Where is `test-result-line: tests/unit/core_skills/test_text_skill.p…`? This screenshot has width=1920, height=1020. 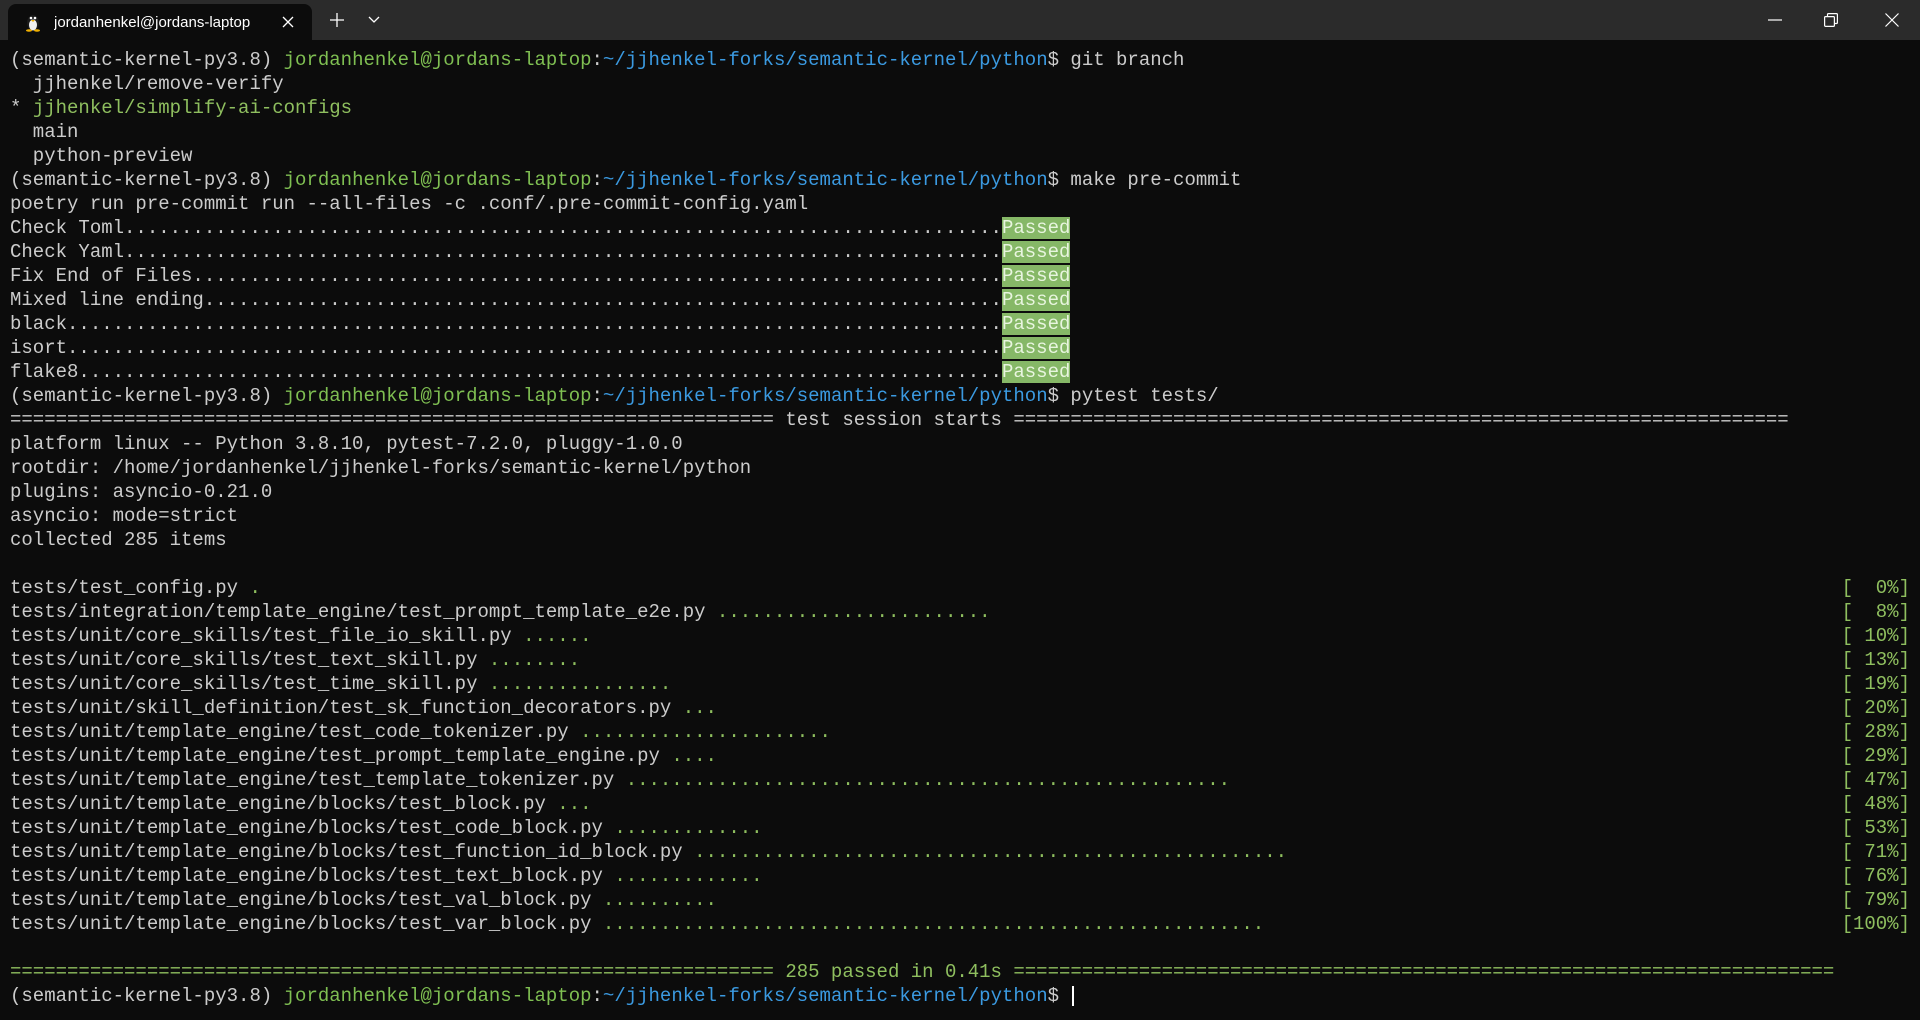
test-result-line: tests/unit/core_skills/test_text_skill.p… is located at coordinates (960, 660).